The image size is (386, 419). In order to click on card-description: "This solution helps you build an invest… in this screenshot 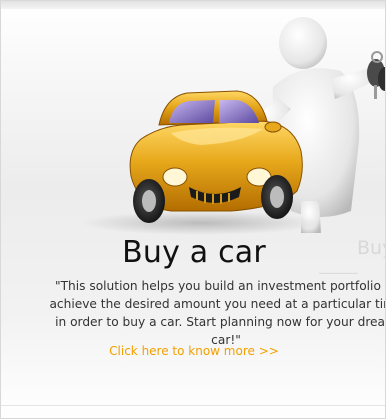, I will do `click(217, 313)`.